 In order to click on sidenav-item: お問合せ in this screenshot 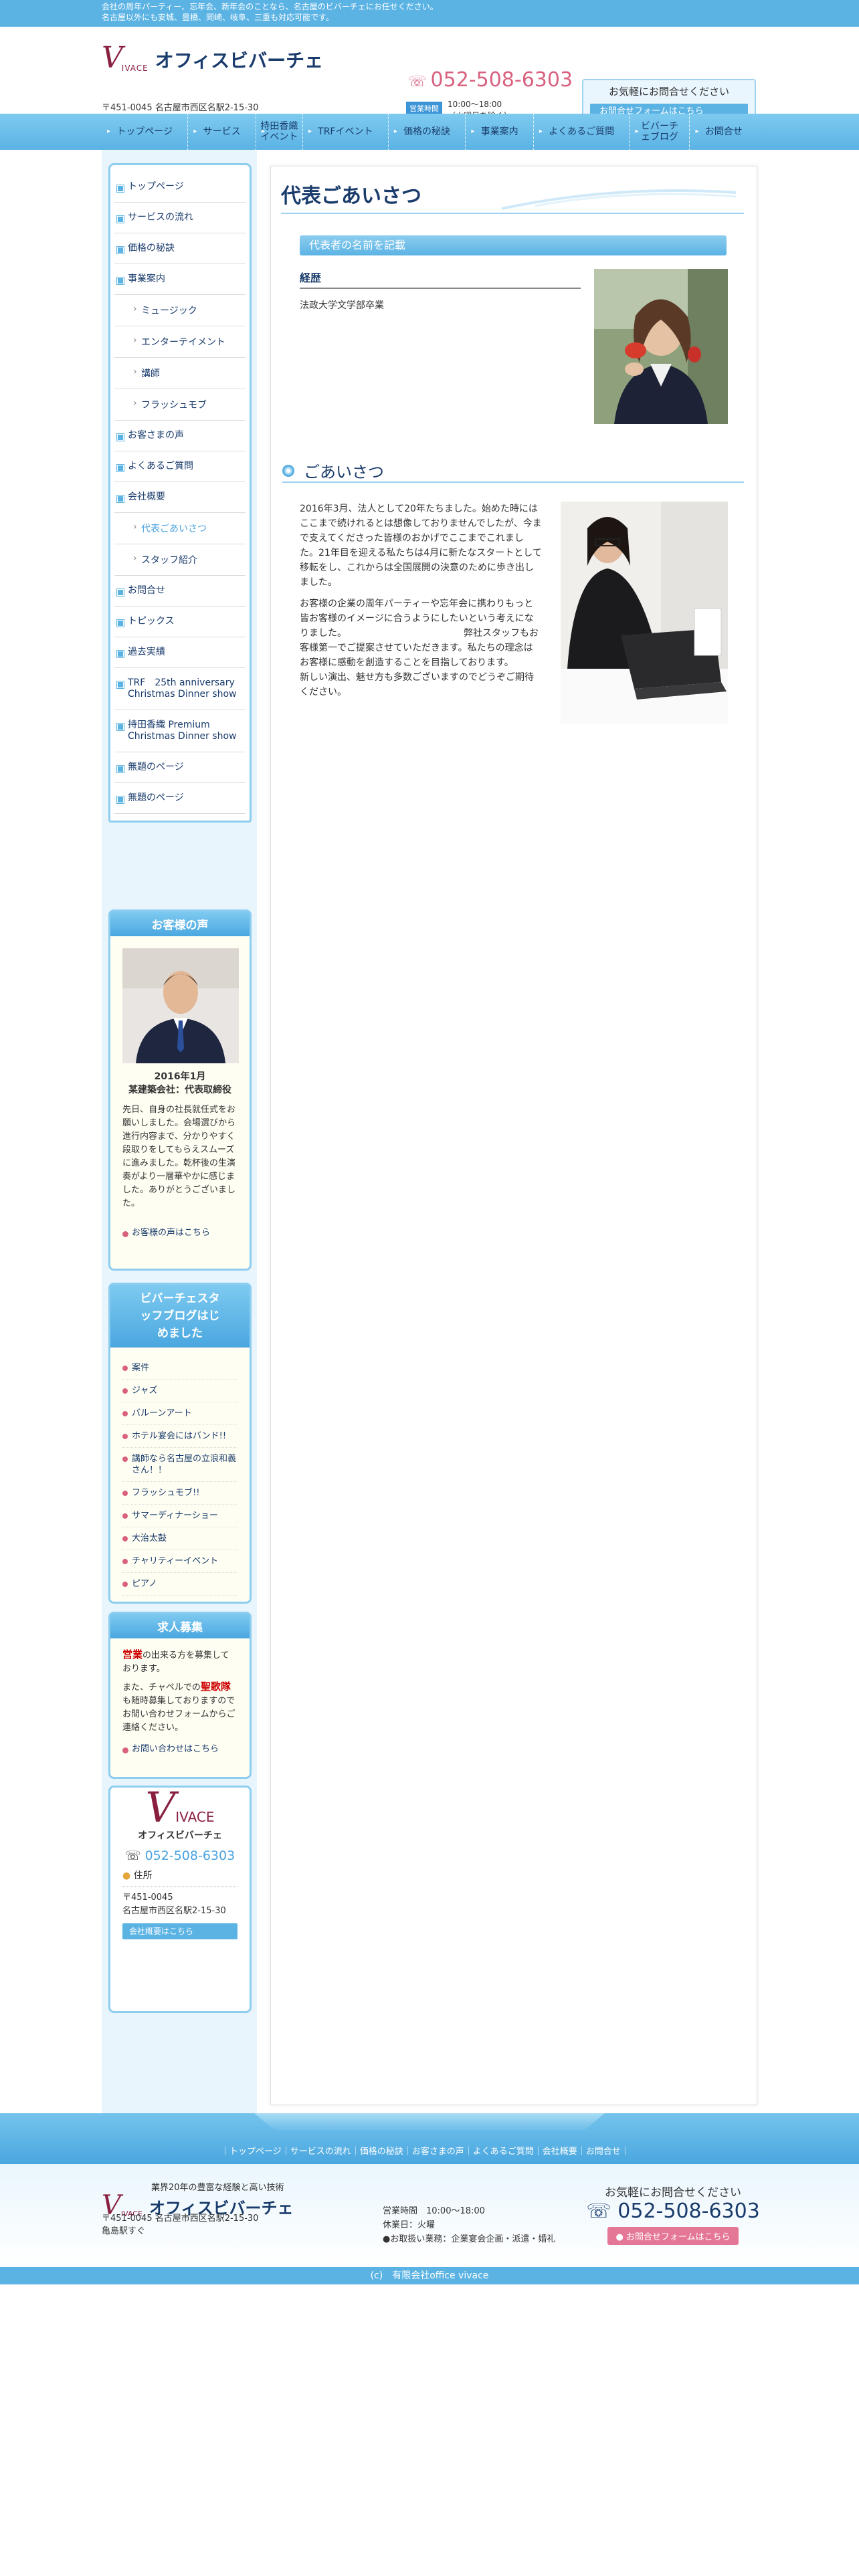, I will do `click(180, 591)`.